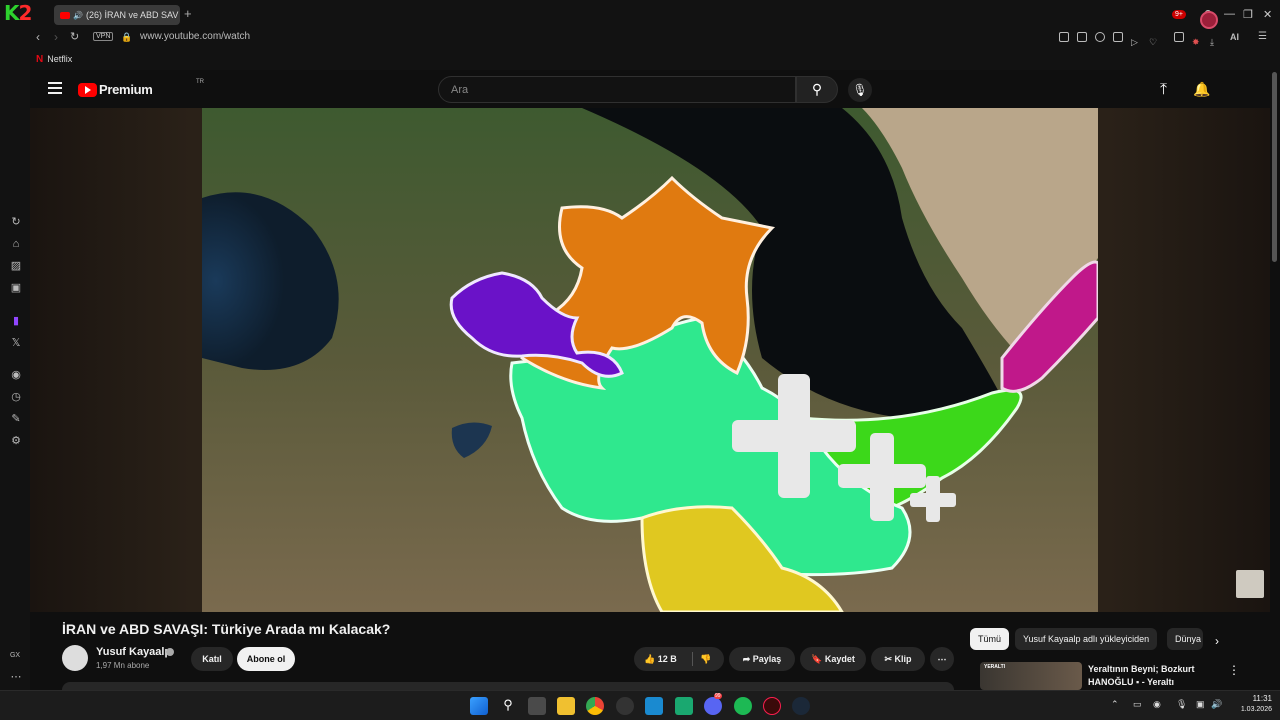  I want to click on clip-label: Klip, so click(903, 659).